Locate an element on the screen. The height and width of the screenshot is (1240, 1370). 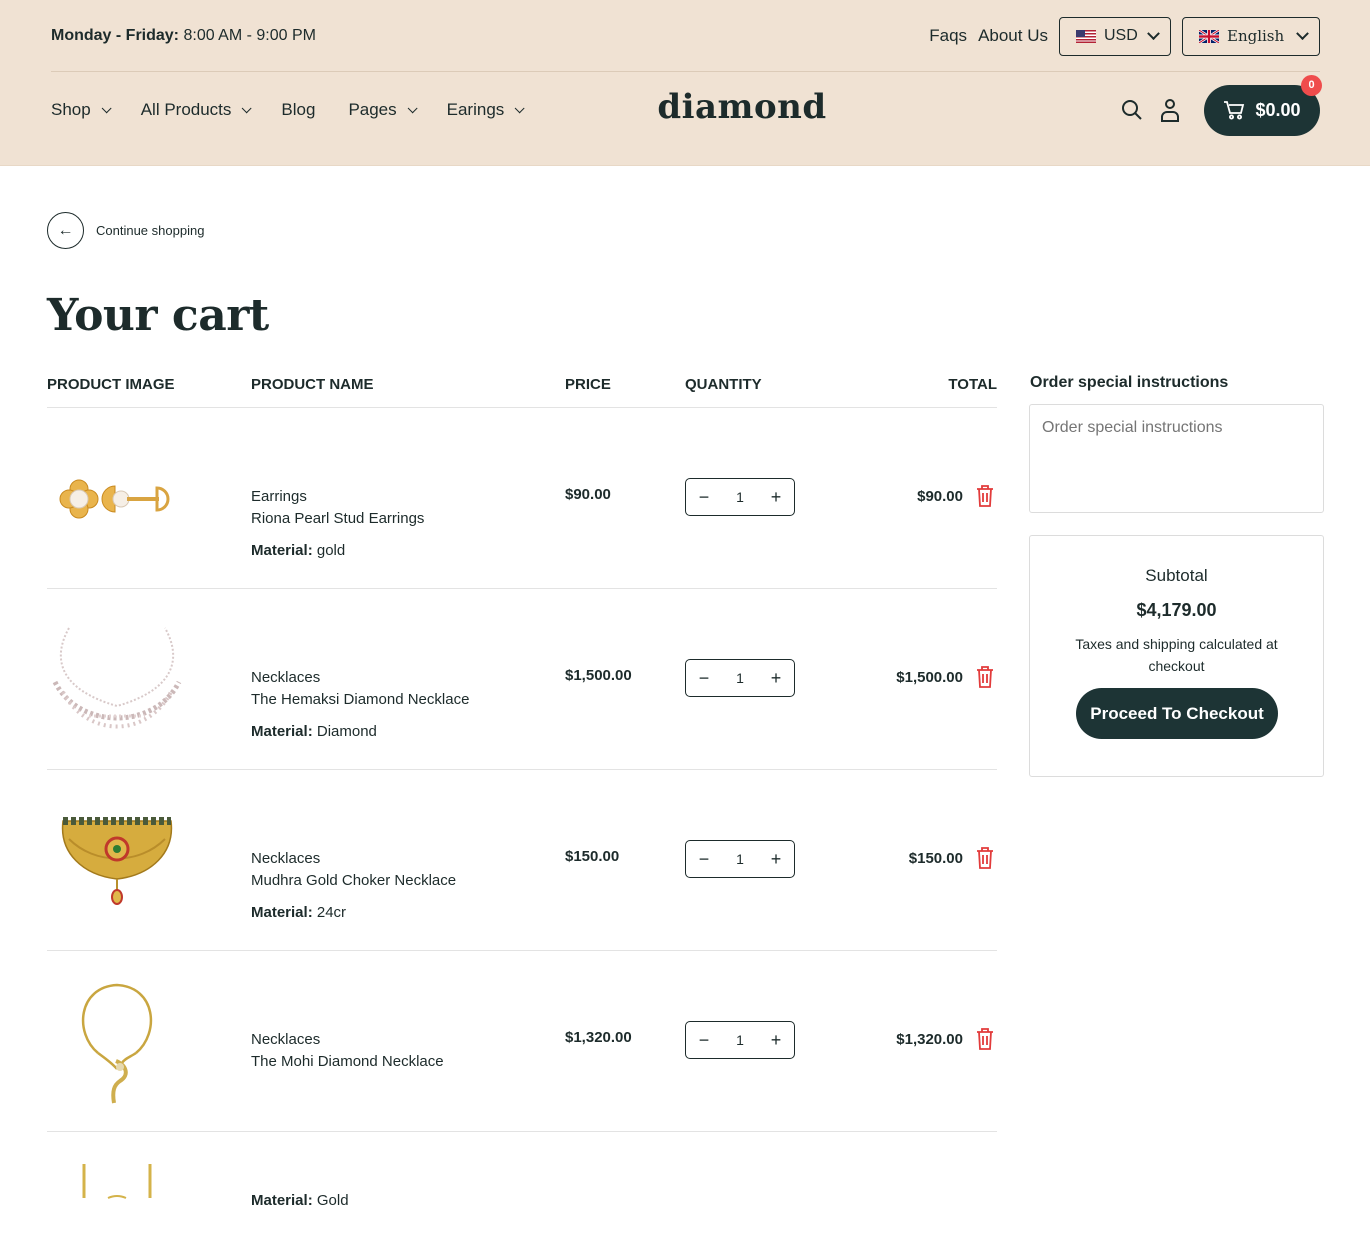
pearl-earrings-image is located at coordinates (117, 498).